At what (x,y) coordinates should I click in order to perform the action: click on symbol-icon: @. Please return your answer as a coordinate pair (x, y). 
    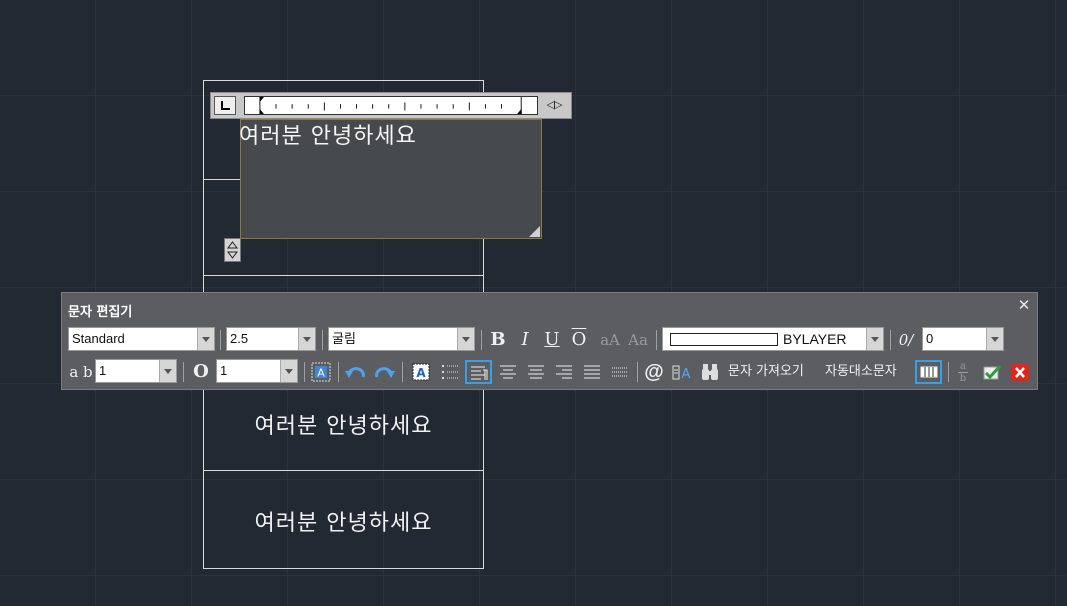
    Looking at the image, I should click on (654, 372).